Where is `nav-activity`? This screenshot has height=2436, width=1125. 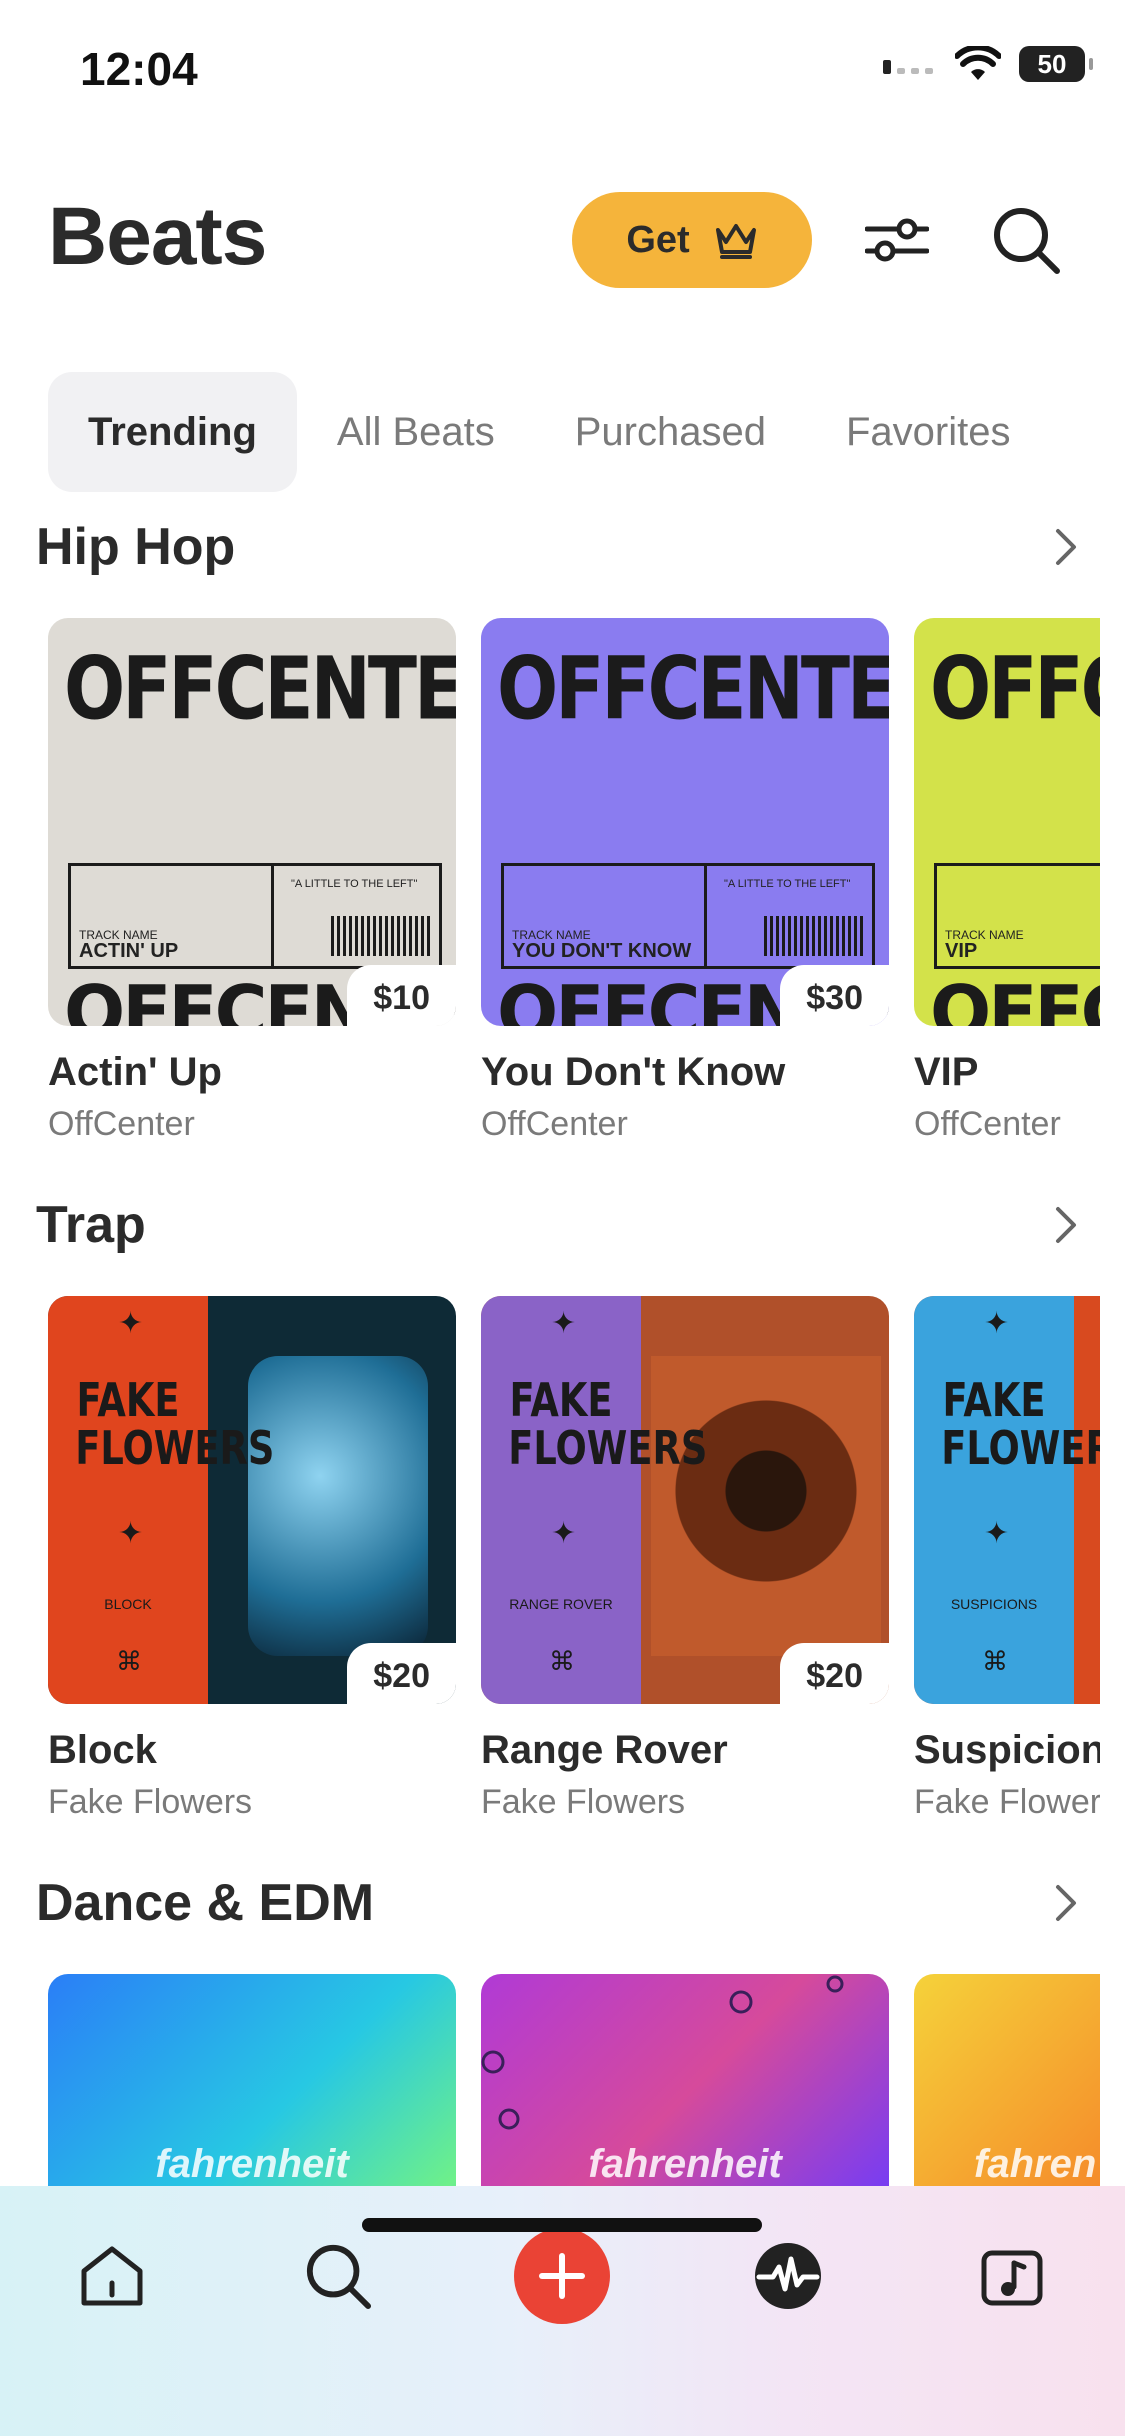 nav-activity is located at coordinates (788, 2276).